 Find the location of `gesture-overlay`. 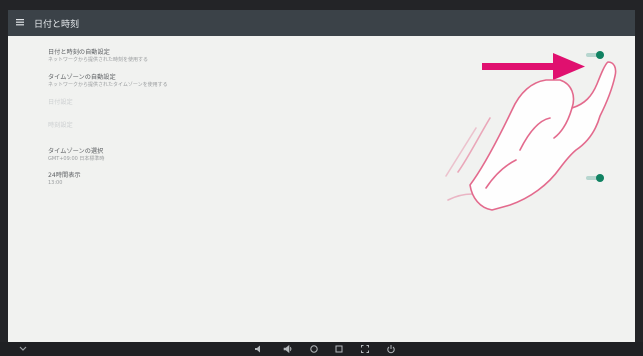

gesture-overlay is located at coordinates (531, 132).